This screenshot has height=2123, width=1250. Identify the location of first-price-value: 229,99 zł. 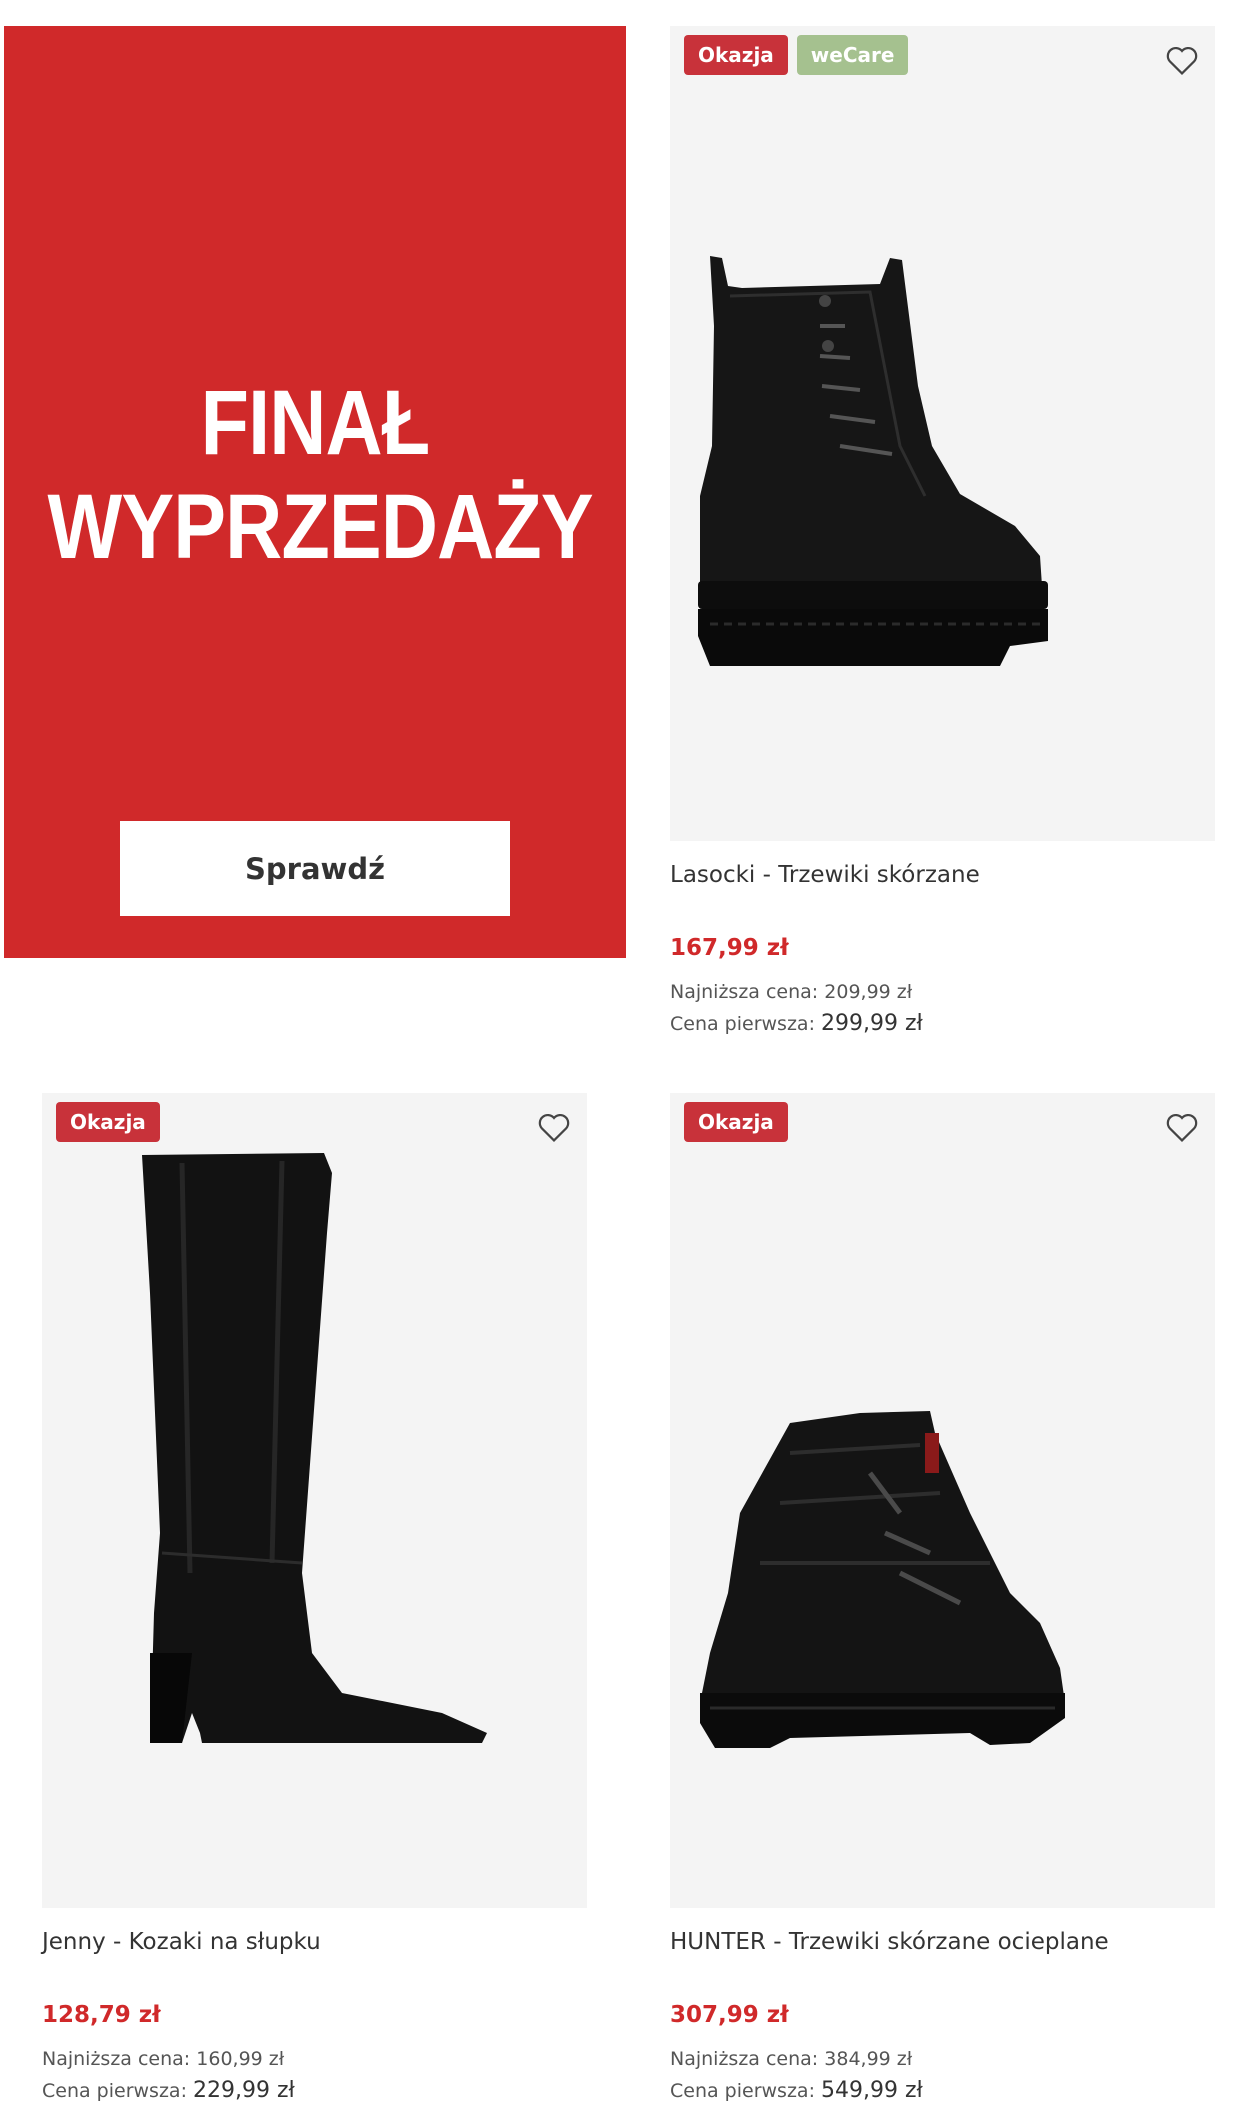
(244, 2090).